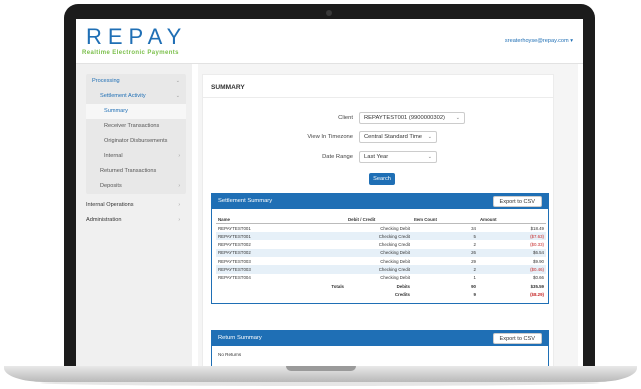  I want to click on table-row: REPAYTEST001 Checking Debit 34 $18.49, so click(381, 228).